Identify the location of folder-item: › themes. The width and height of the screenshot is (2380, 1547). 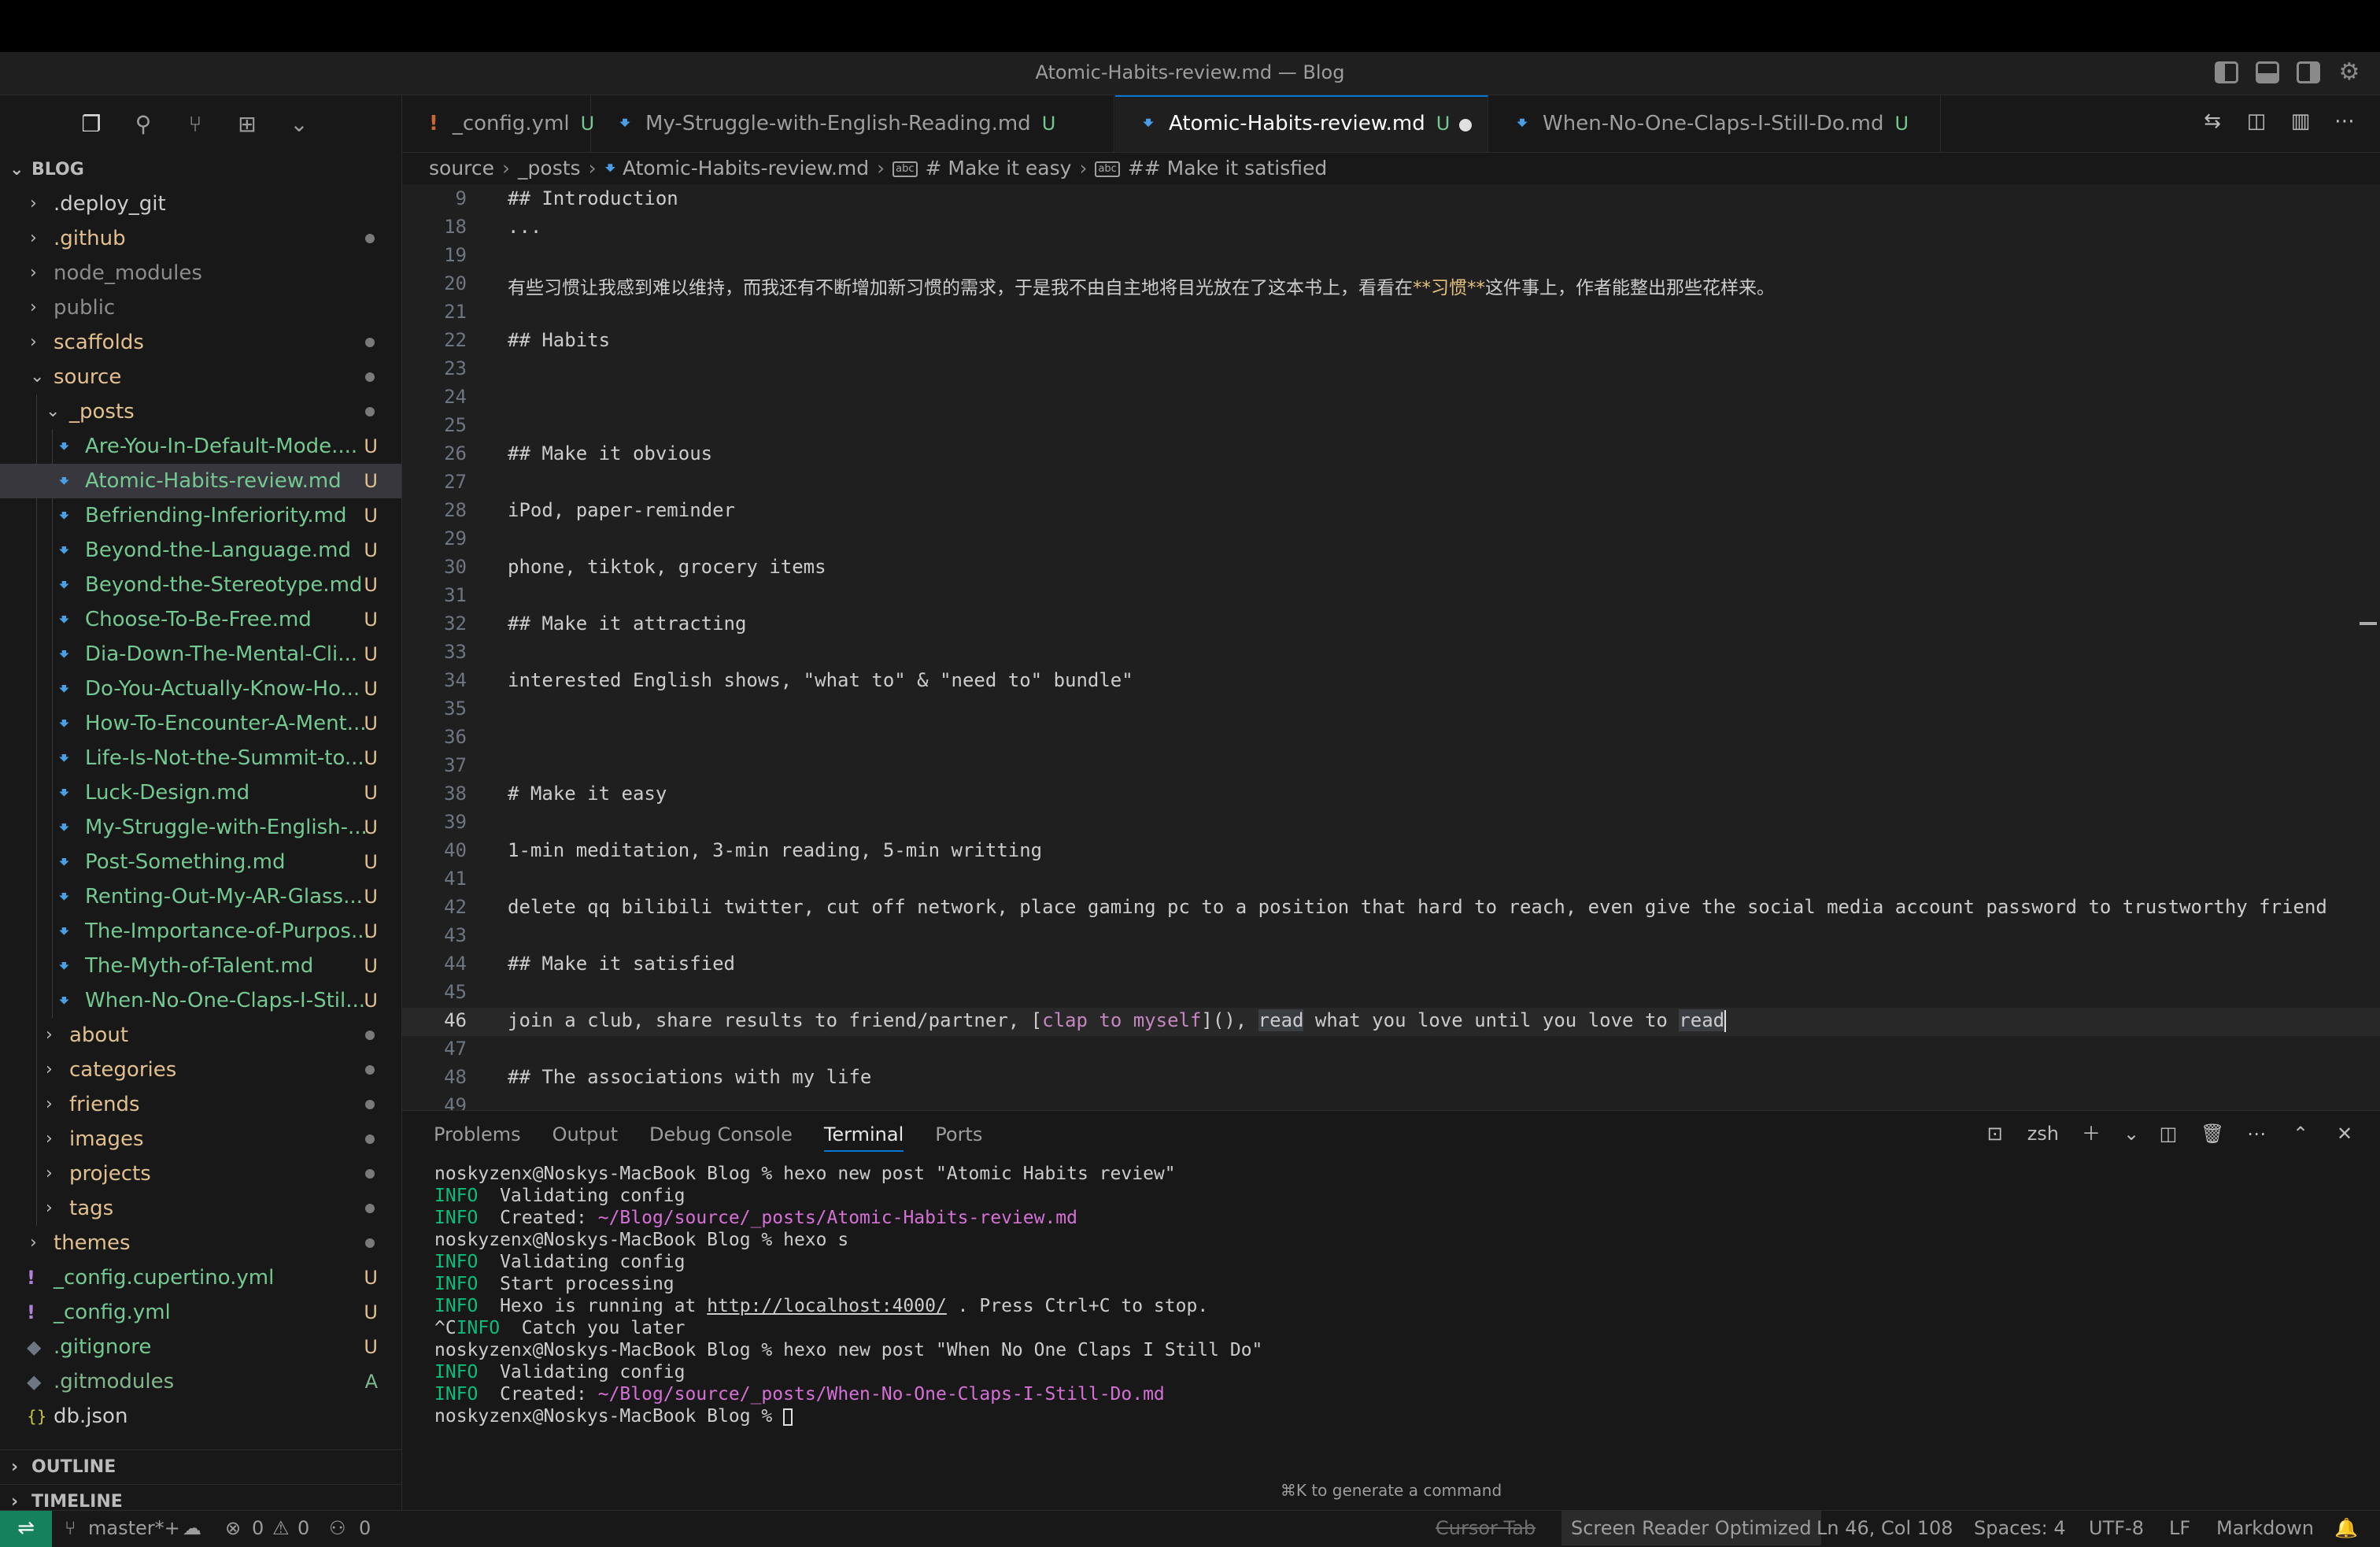
(200, 1243).